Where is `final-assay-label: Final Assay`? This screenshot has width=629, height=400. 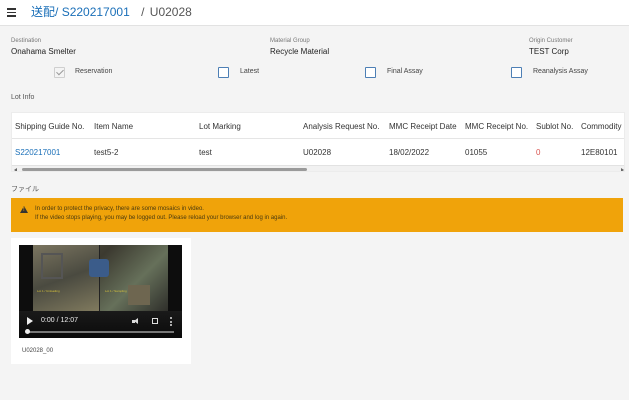 final-assay-label: Final Assay is located at coordinates (405, 71).